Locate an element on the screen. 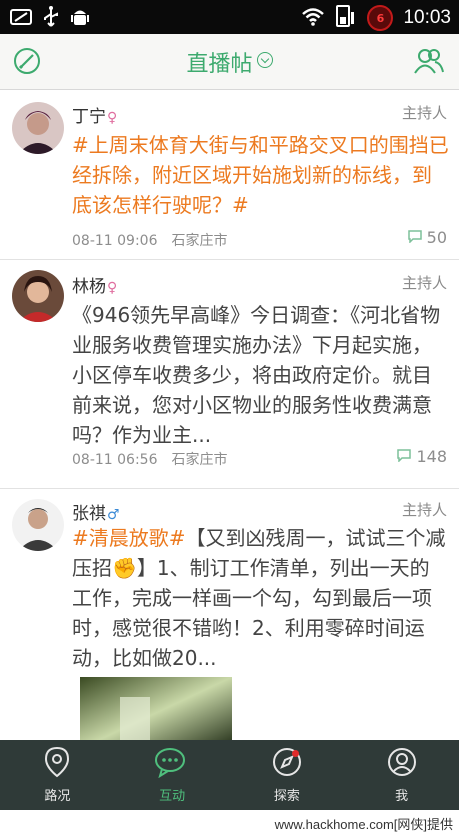  comment-count: 148 is located at coordinates (421, 456).